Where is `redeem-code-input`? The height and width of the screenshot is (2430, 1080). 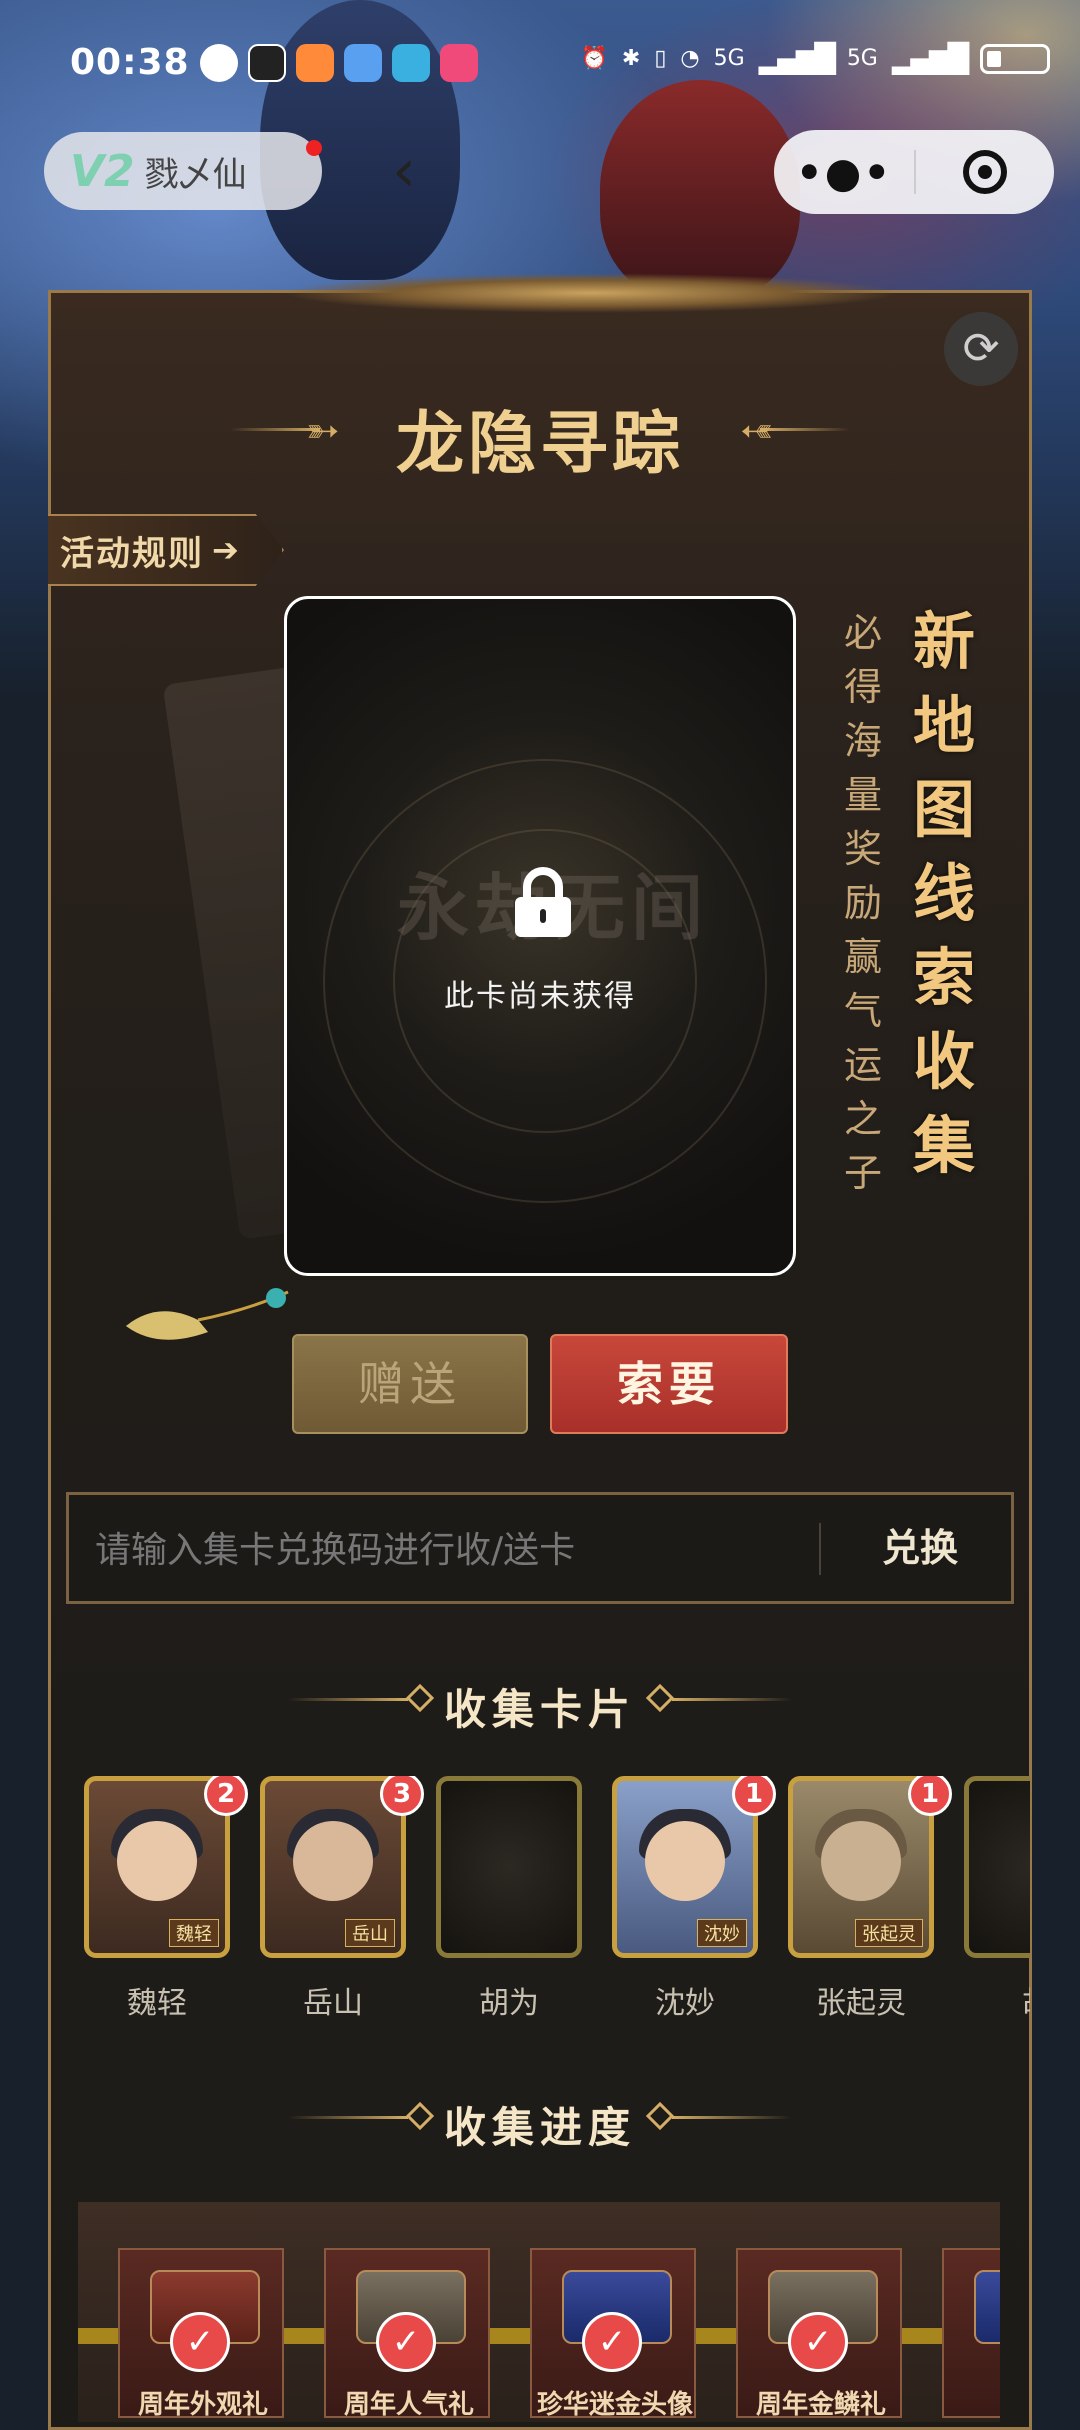 redeem-code-input is located at coordinates (475, 1550).